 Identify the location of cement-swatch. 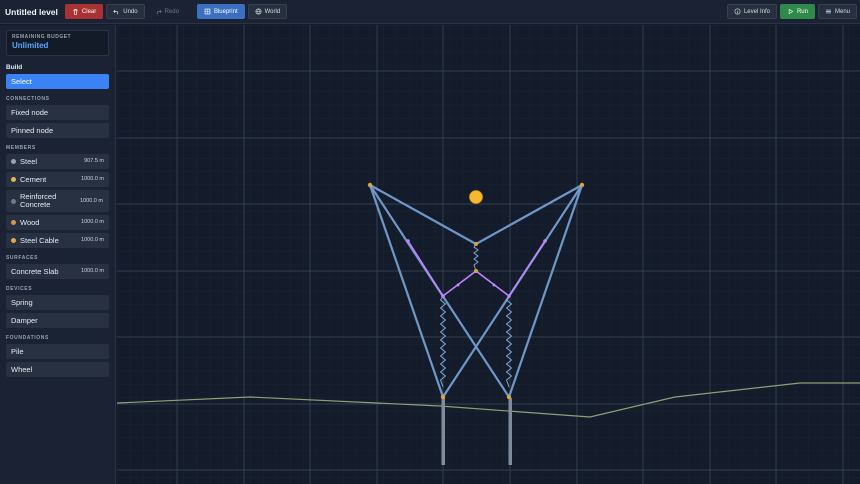
(13, 179).